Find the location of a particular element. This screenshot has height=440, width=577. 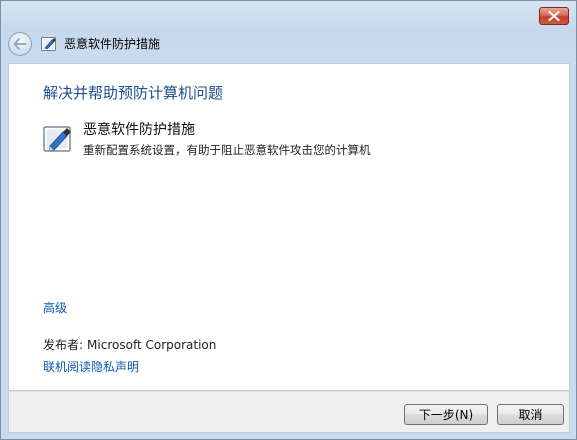

advanced-link: 高级 is located at coordinates (55, 308).